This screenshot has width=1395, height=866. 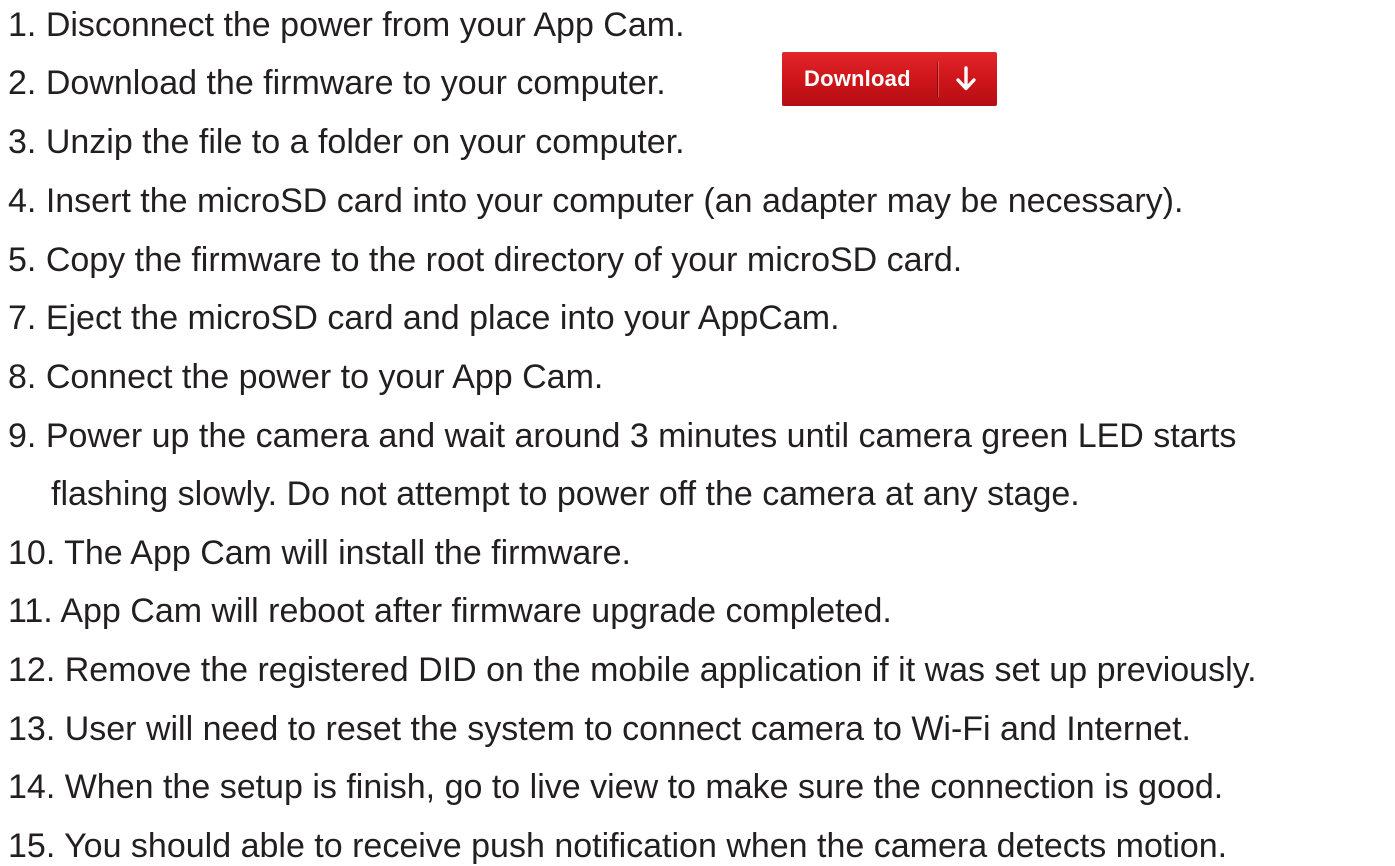 I want to click on step-number: 9., so click(x=22, y=436).